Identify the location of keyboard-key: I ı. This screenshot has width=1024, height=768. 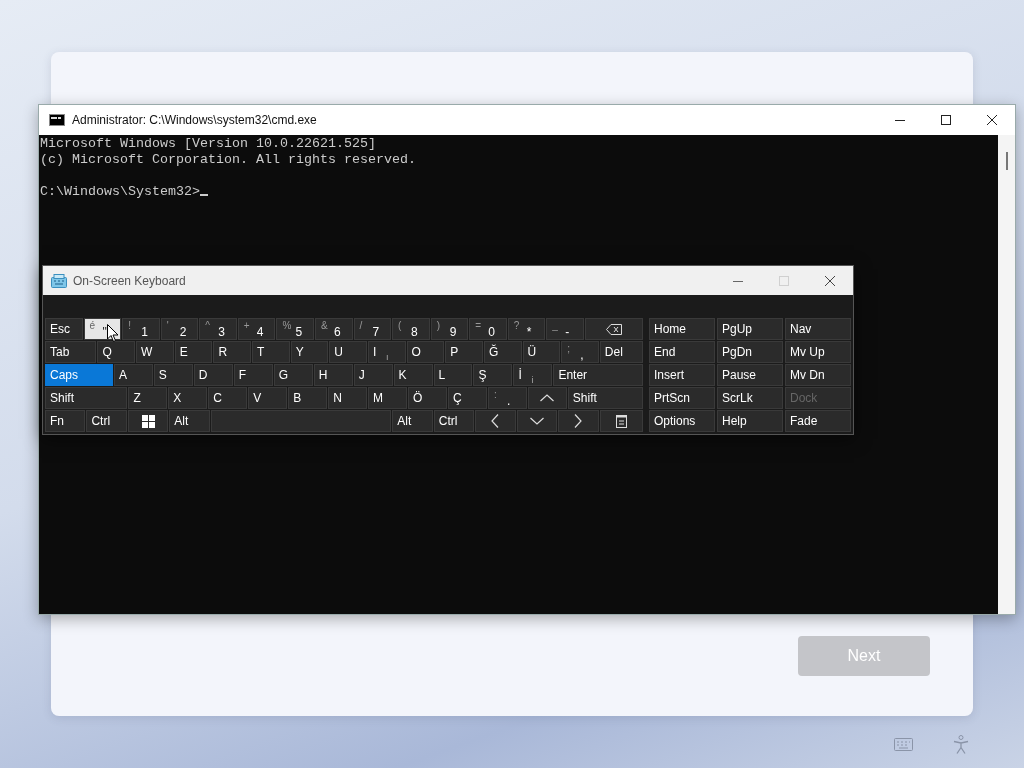
(386, 352).